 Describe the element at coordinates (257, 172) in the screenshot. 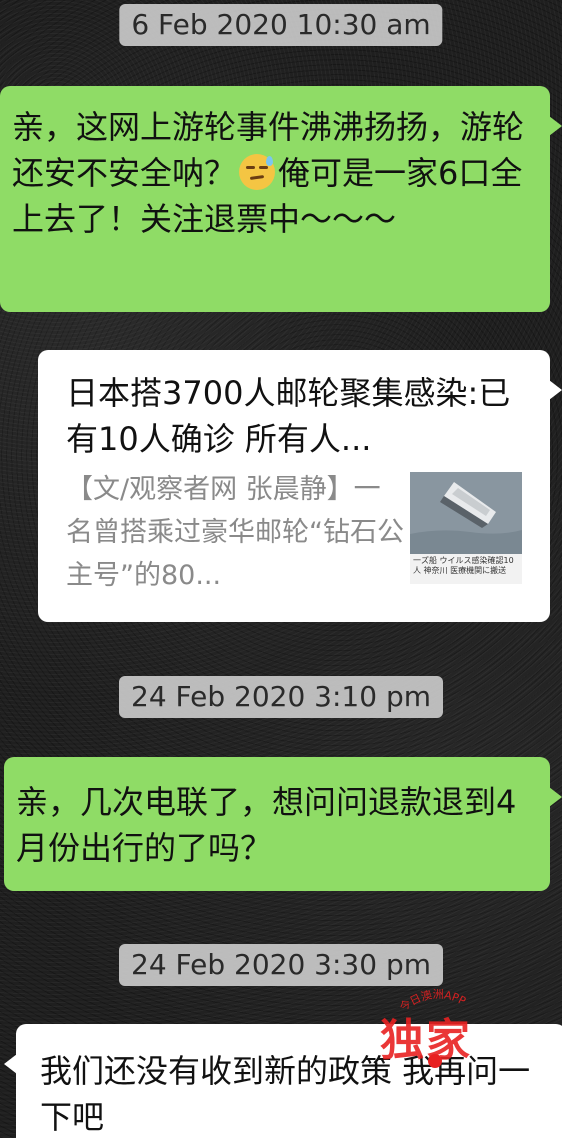

I see `sweat-smile-emoji-icon` at that location.